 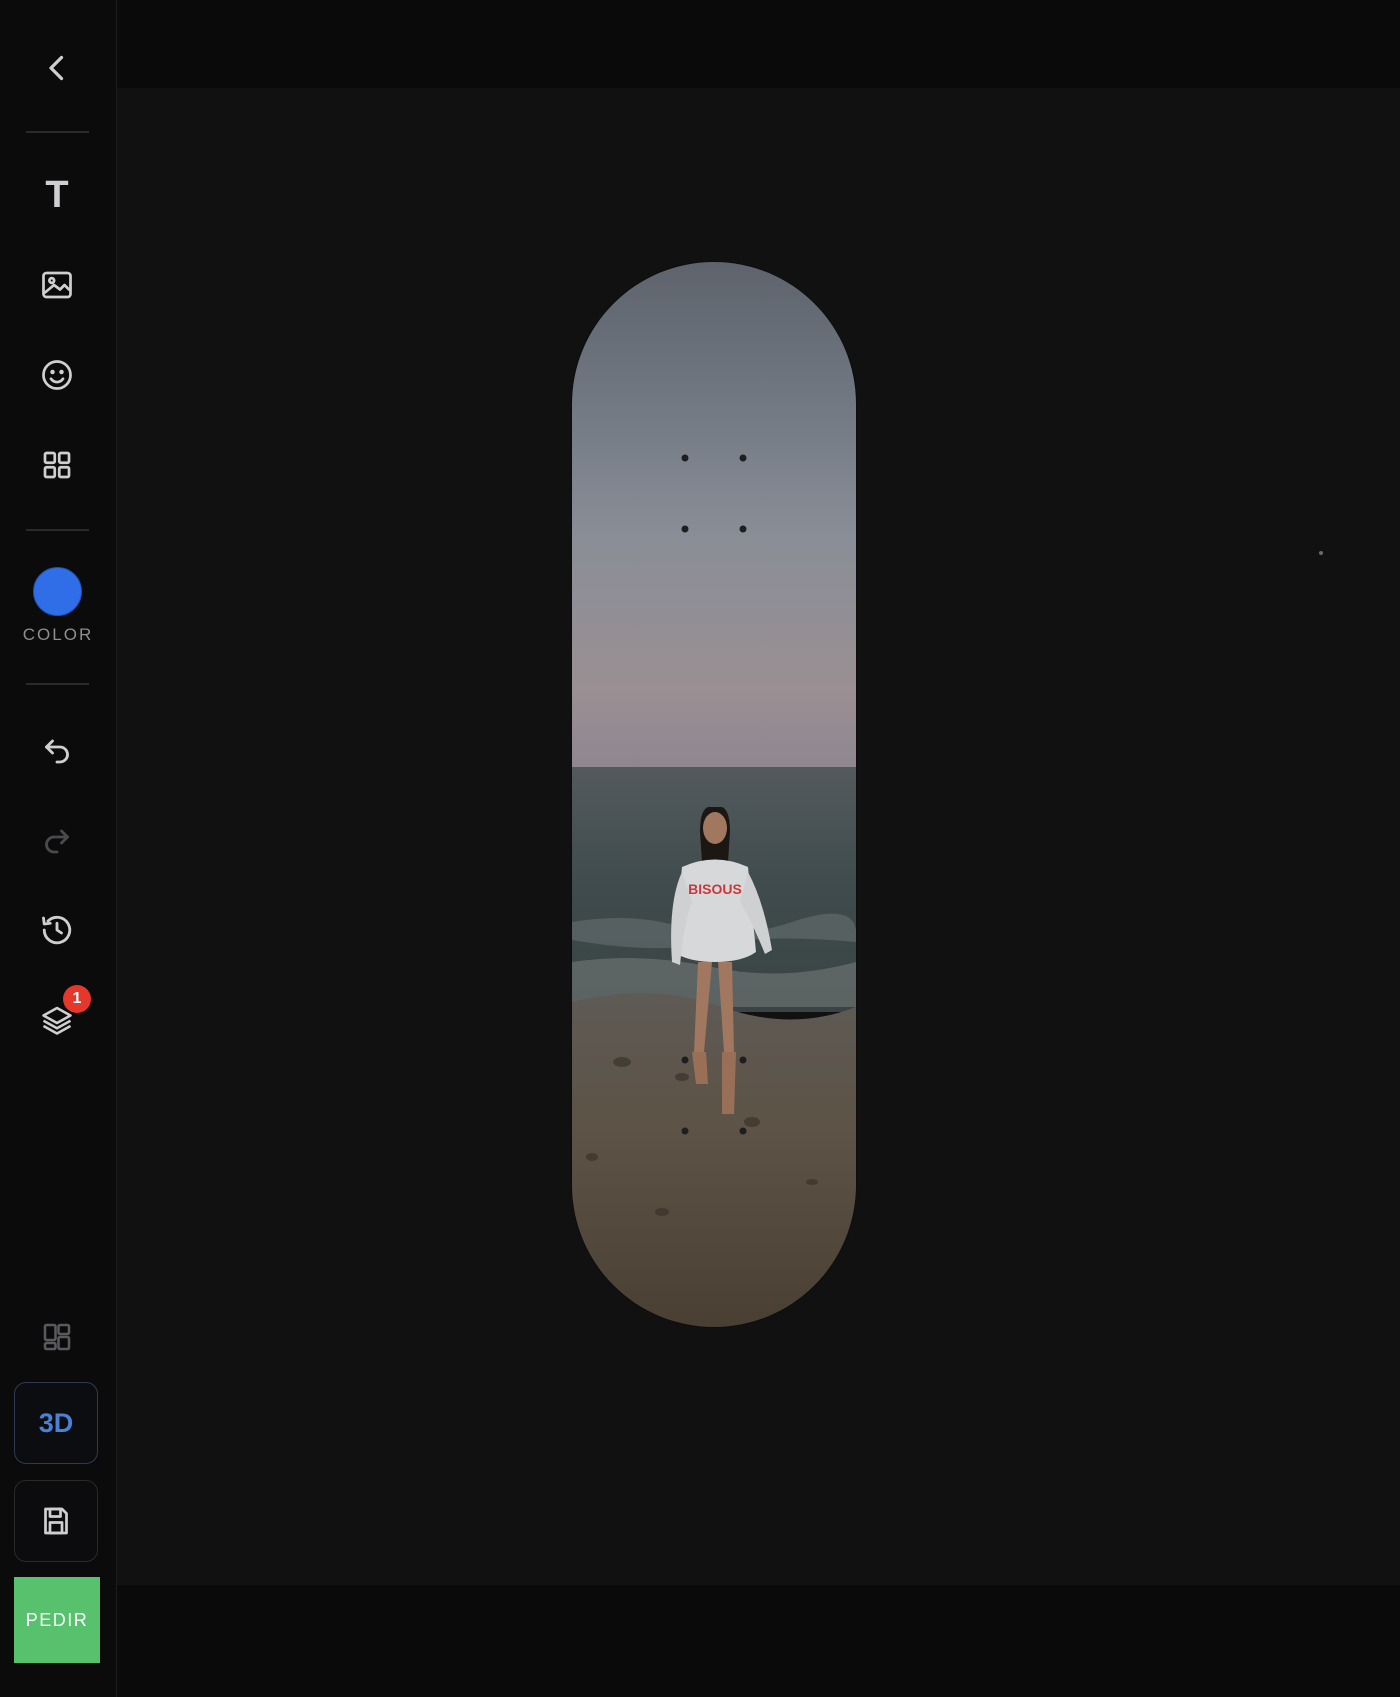 What do you see at coordinates (715, 889) in the screenshot?
I see `sweatshirt-print: BISOUS` at bounding box center [715, 889].